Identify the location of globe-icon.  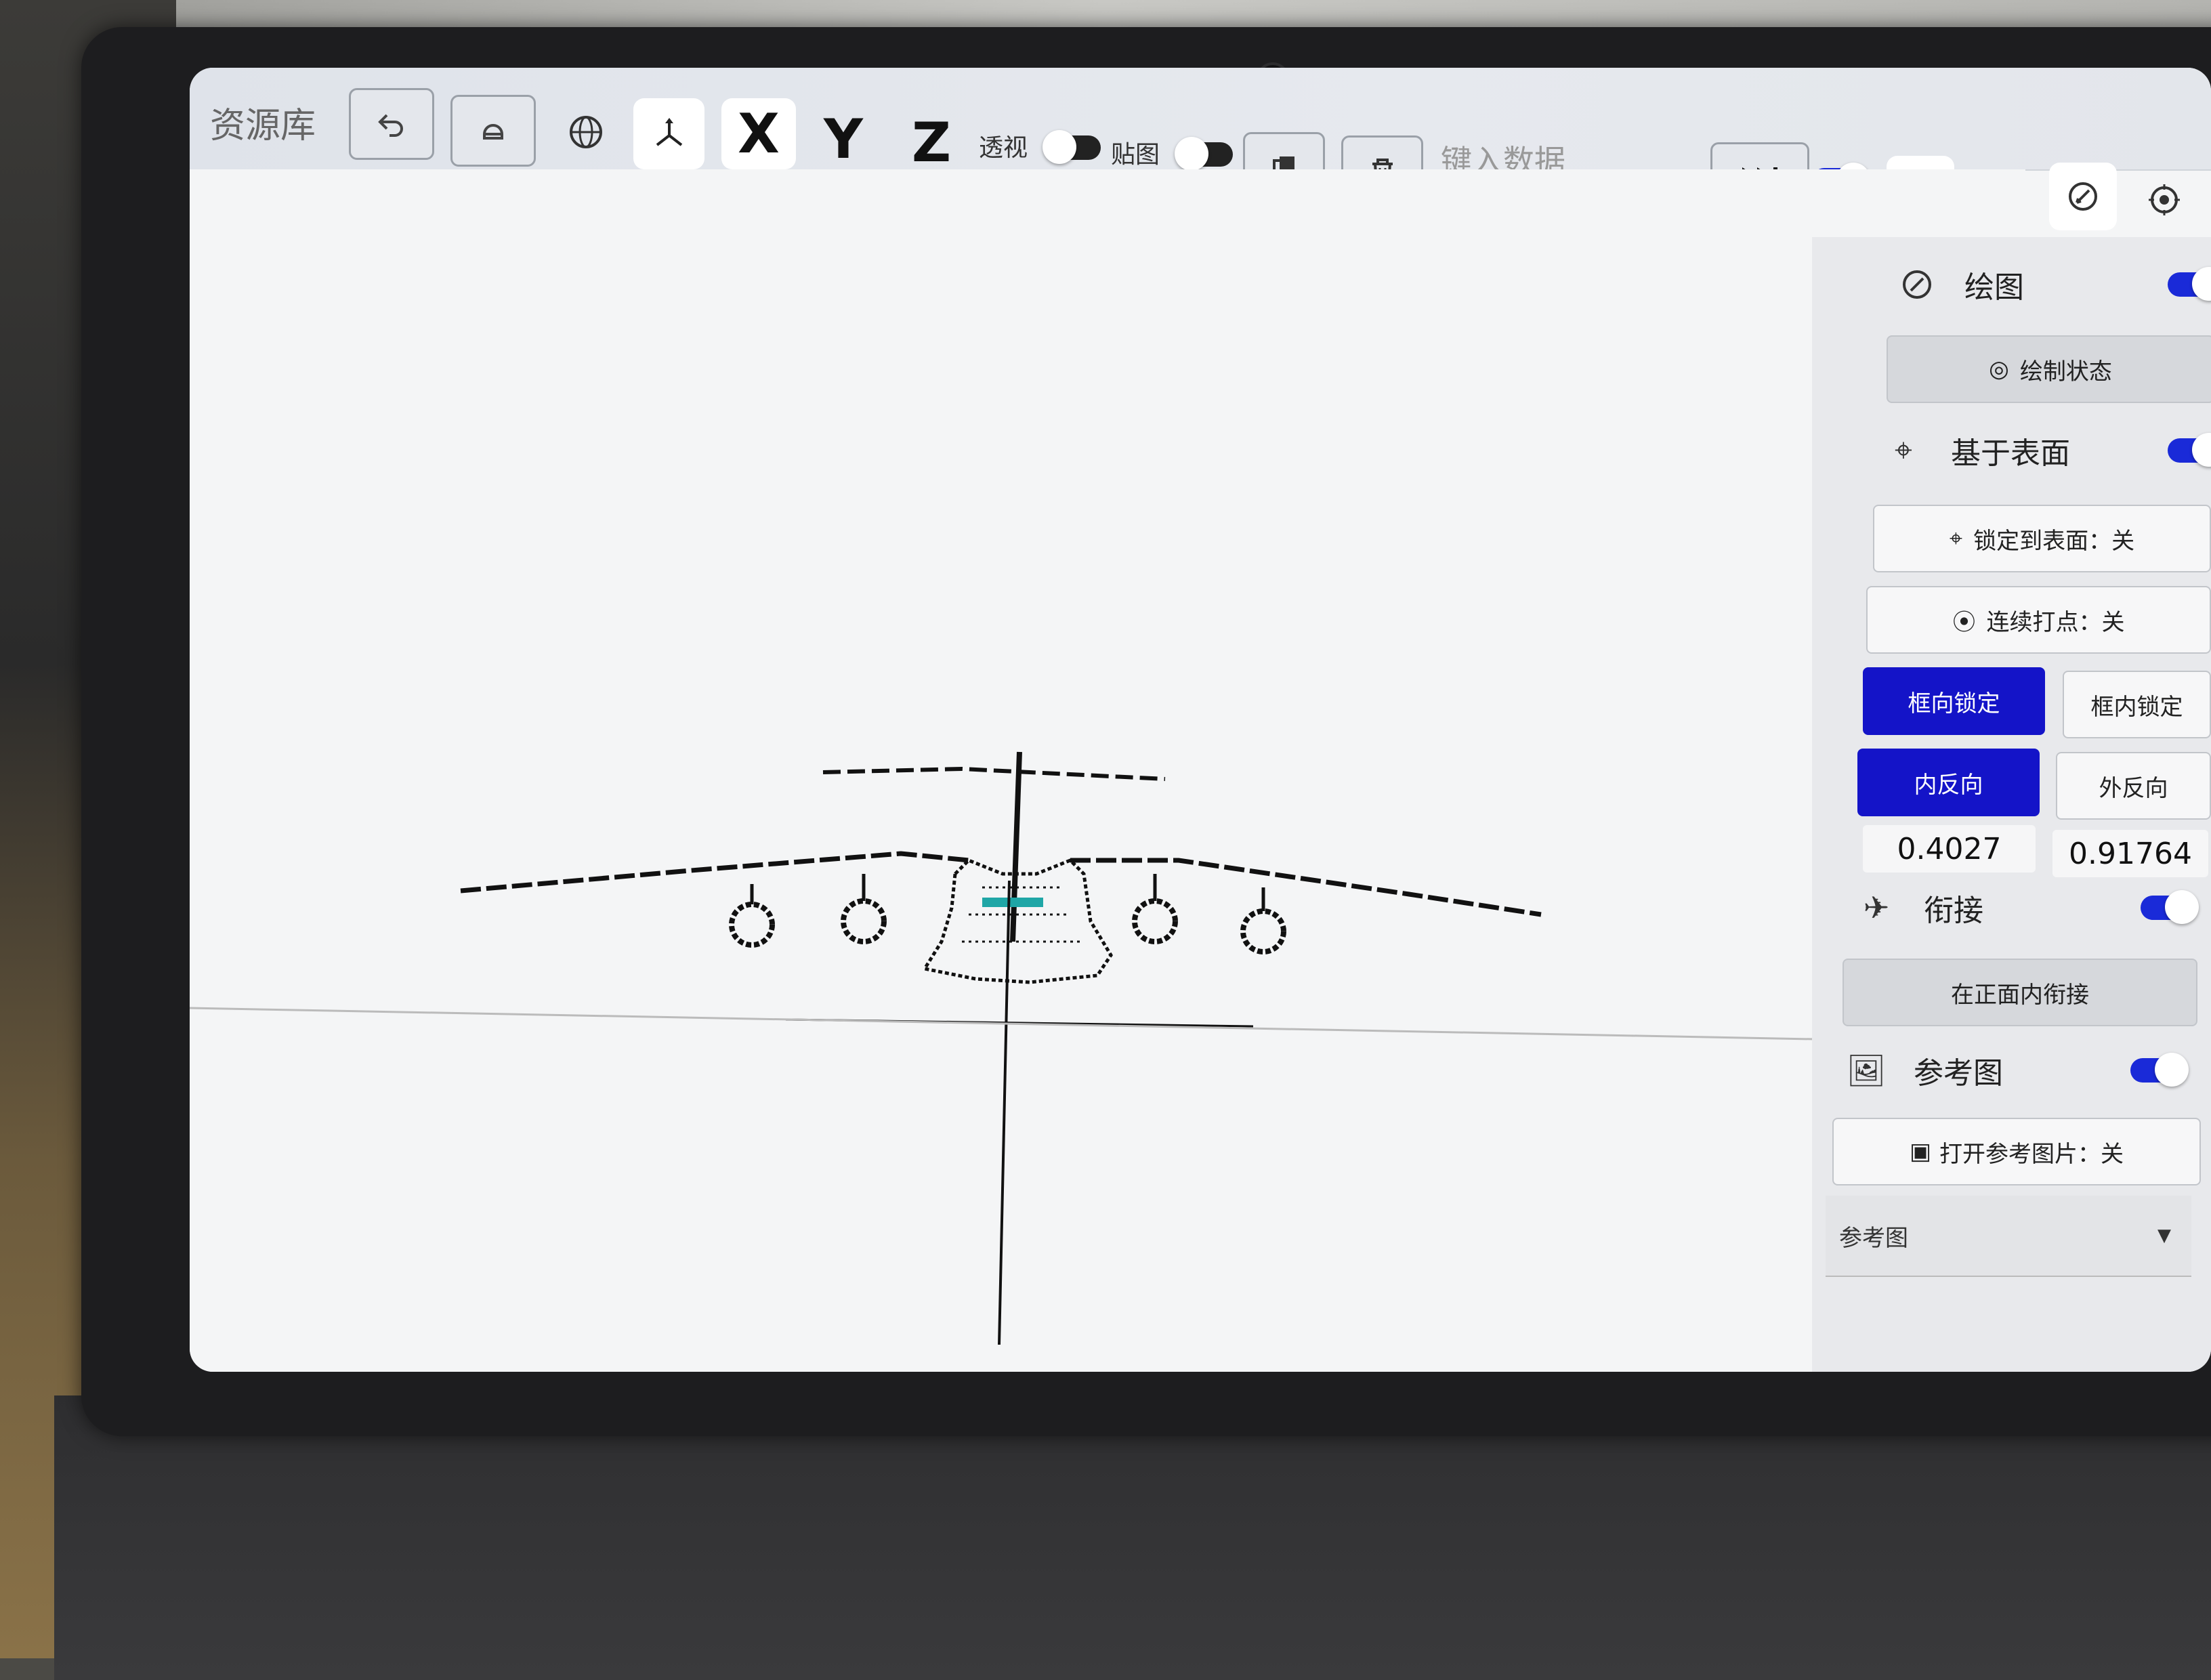
(586, 132).